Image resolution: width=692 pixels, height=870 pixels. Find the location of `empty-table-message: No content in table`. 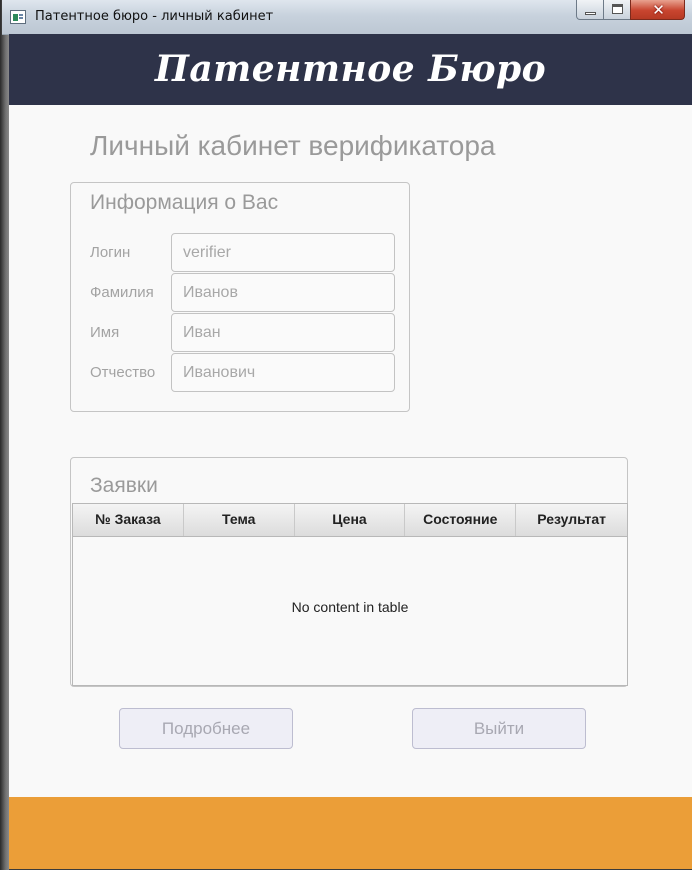

empty-table-message: No content in table is located at coordinates (350, 607).